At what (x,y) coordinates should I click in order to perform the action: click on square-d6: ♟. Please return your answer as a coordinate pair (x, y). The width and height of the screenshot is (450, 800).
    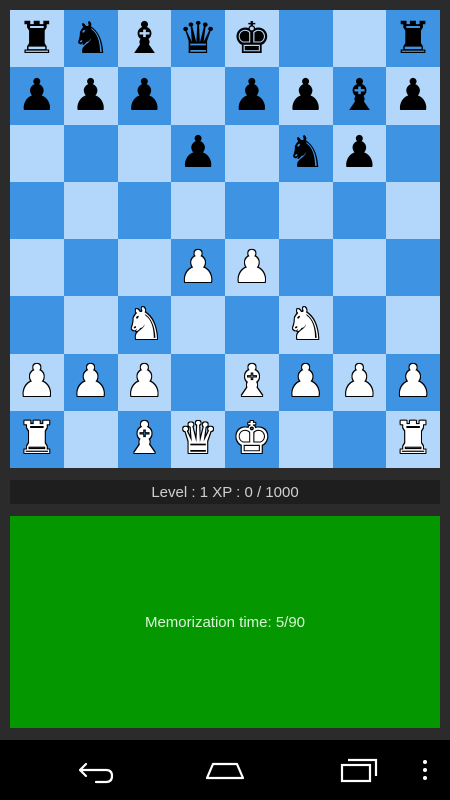
    Looking at the image, I should click on (198, 153).